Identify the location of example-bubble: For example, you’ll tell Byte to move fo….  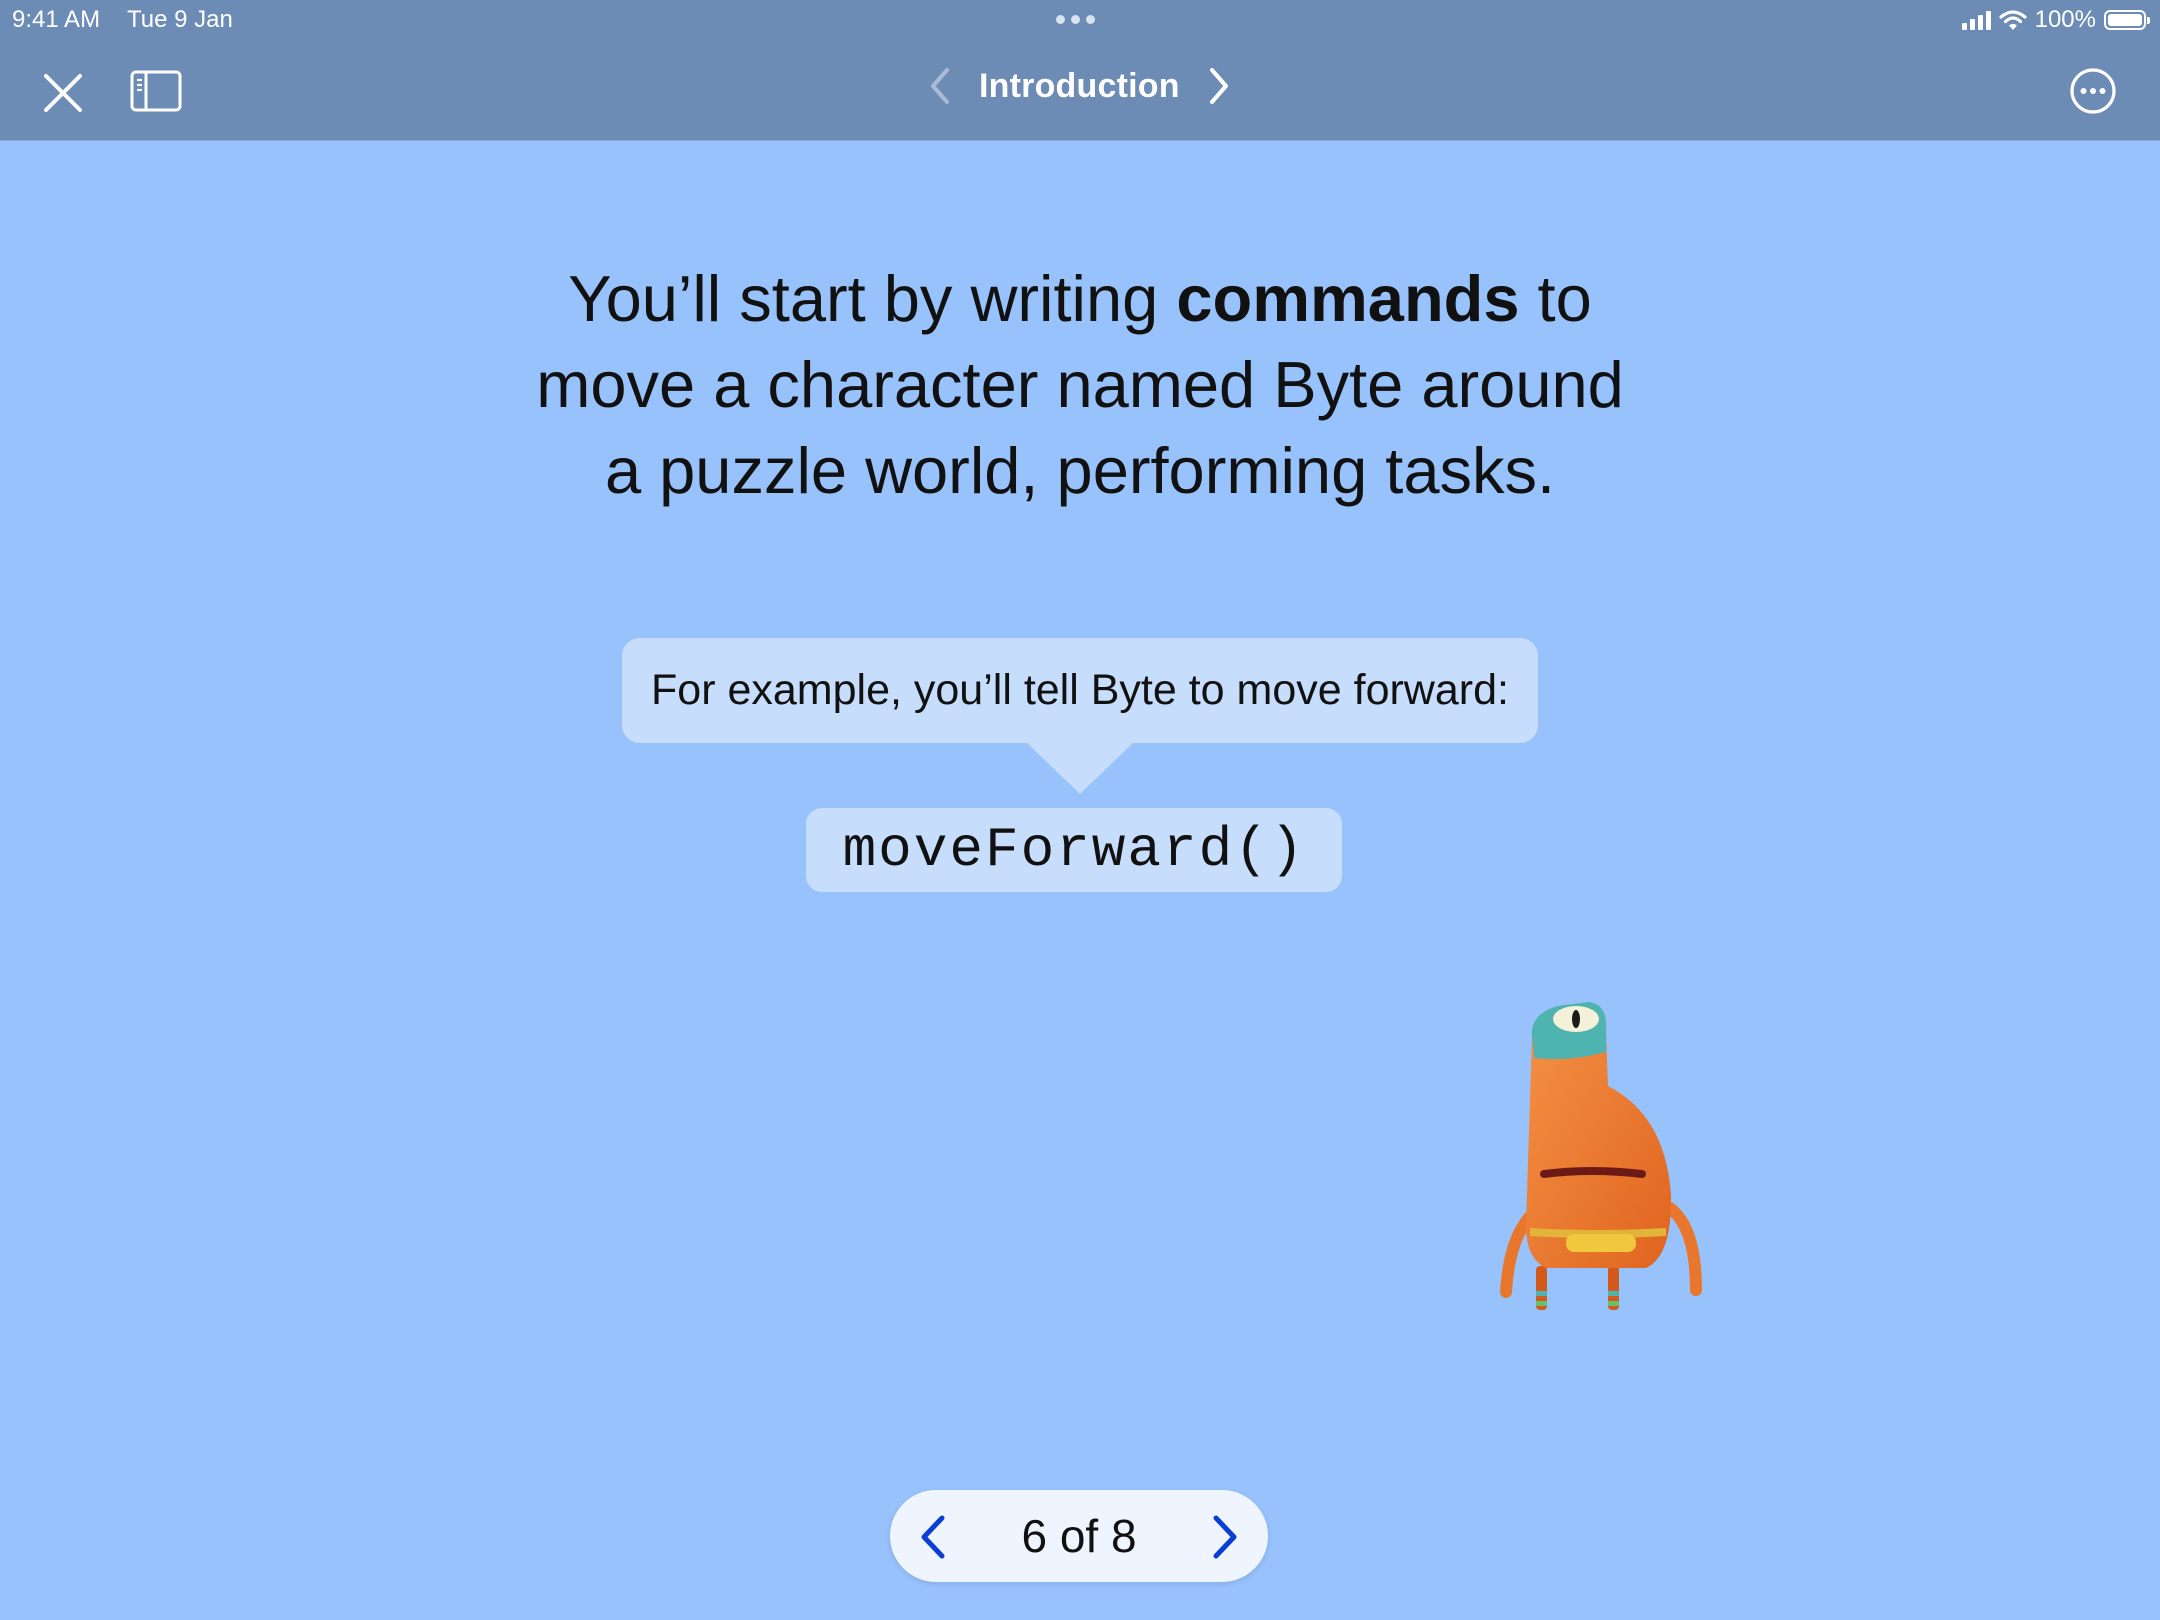
(1080, 690).